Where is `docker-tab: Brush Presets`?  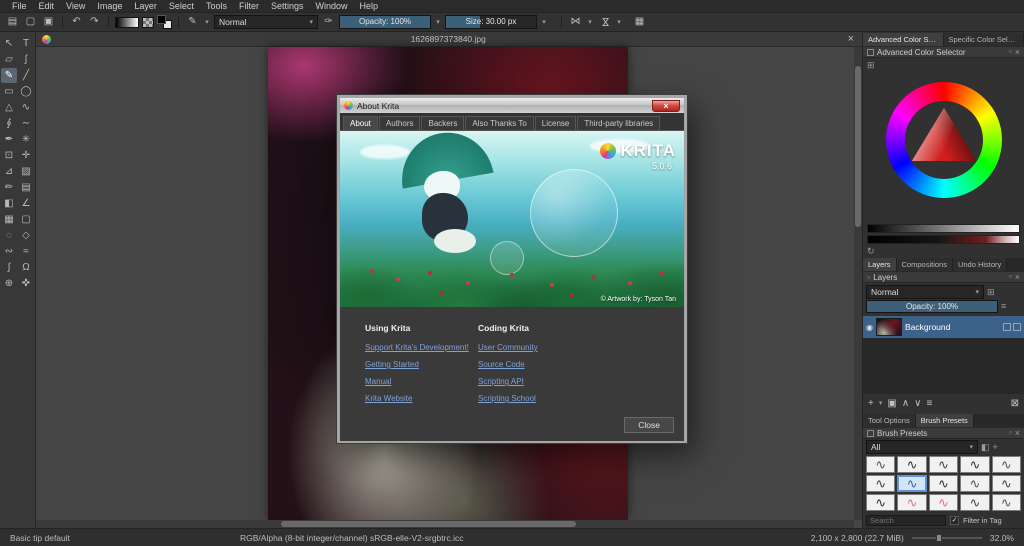 docker-tab: Brush Presets is located at coordinates (944, 420).